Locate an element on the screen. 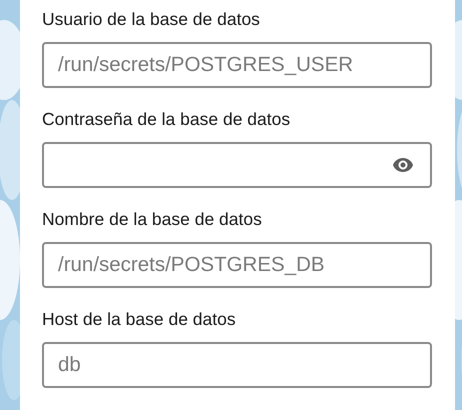 Image resolution: width=462 pixels, height=410 pixels. password-field is located at coordinates (237, 165).